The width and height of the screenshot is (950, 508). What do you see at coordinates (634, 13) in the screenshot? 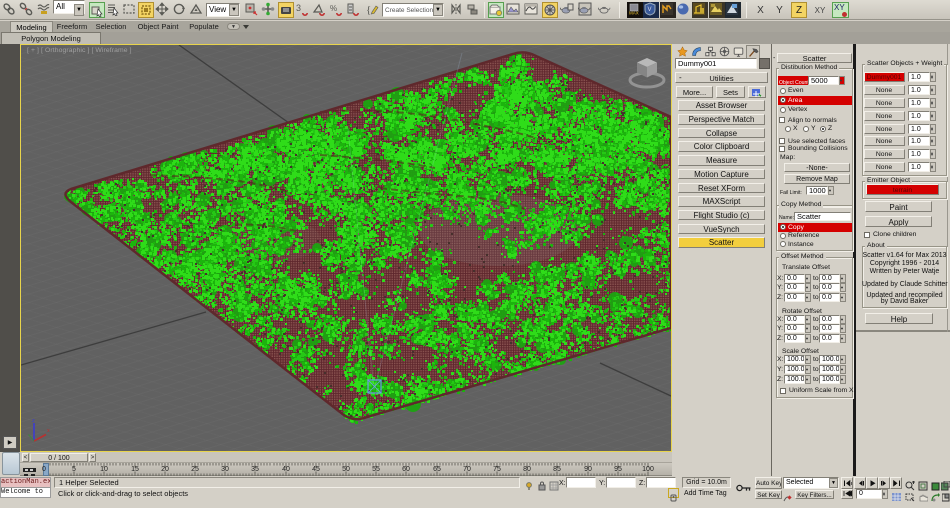
I see `svg-text: MAX` at bounding box center [634, 13].